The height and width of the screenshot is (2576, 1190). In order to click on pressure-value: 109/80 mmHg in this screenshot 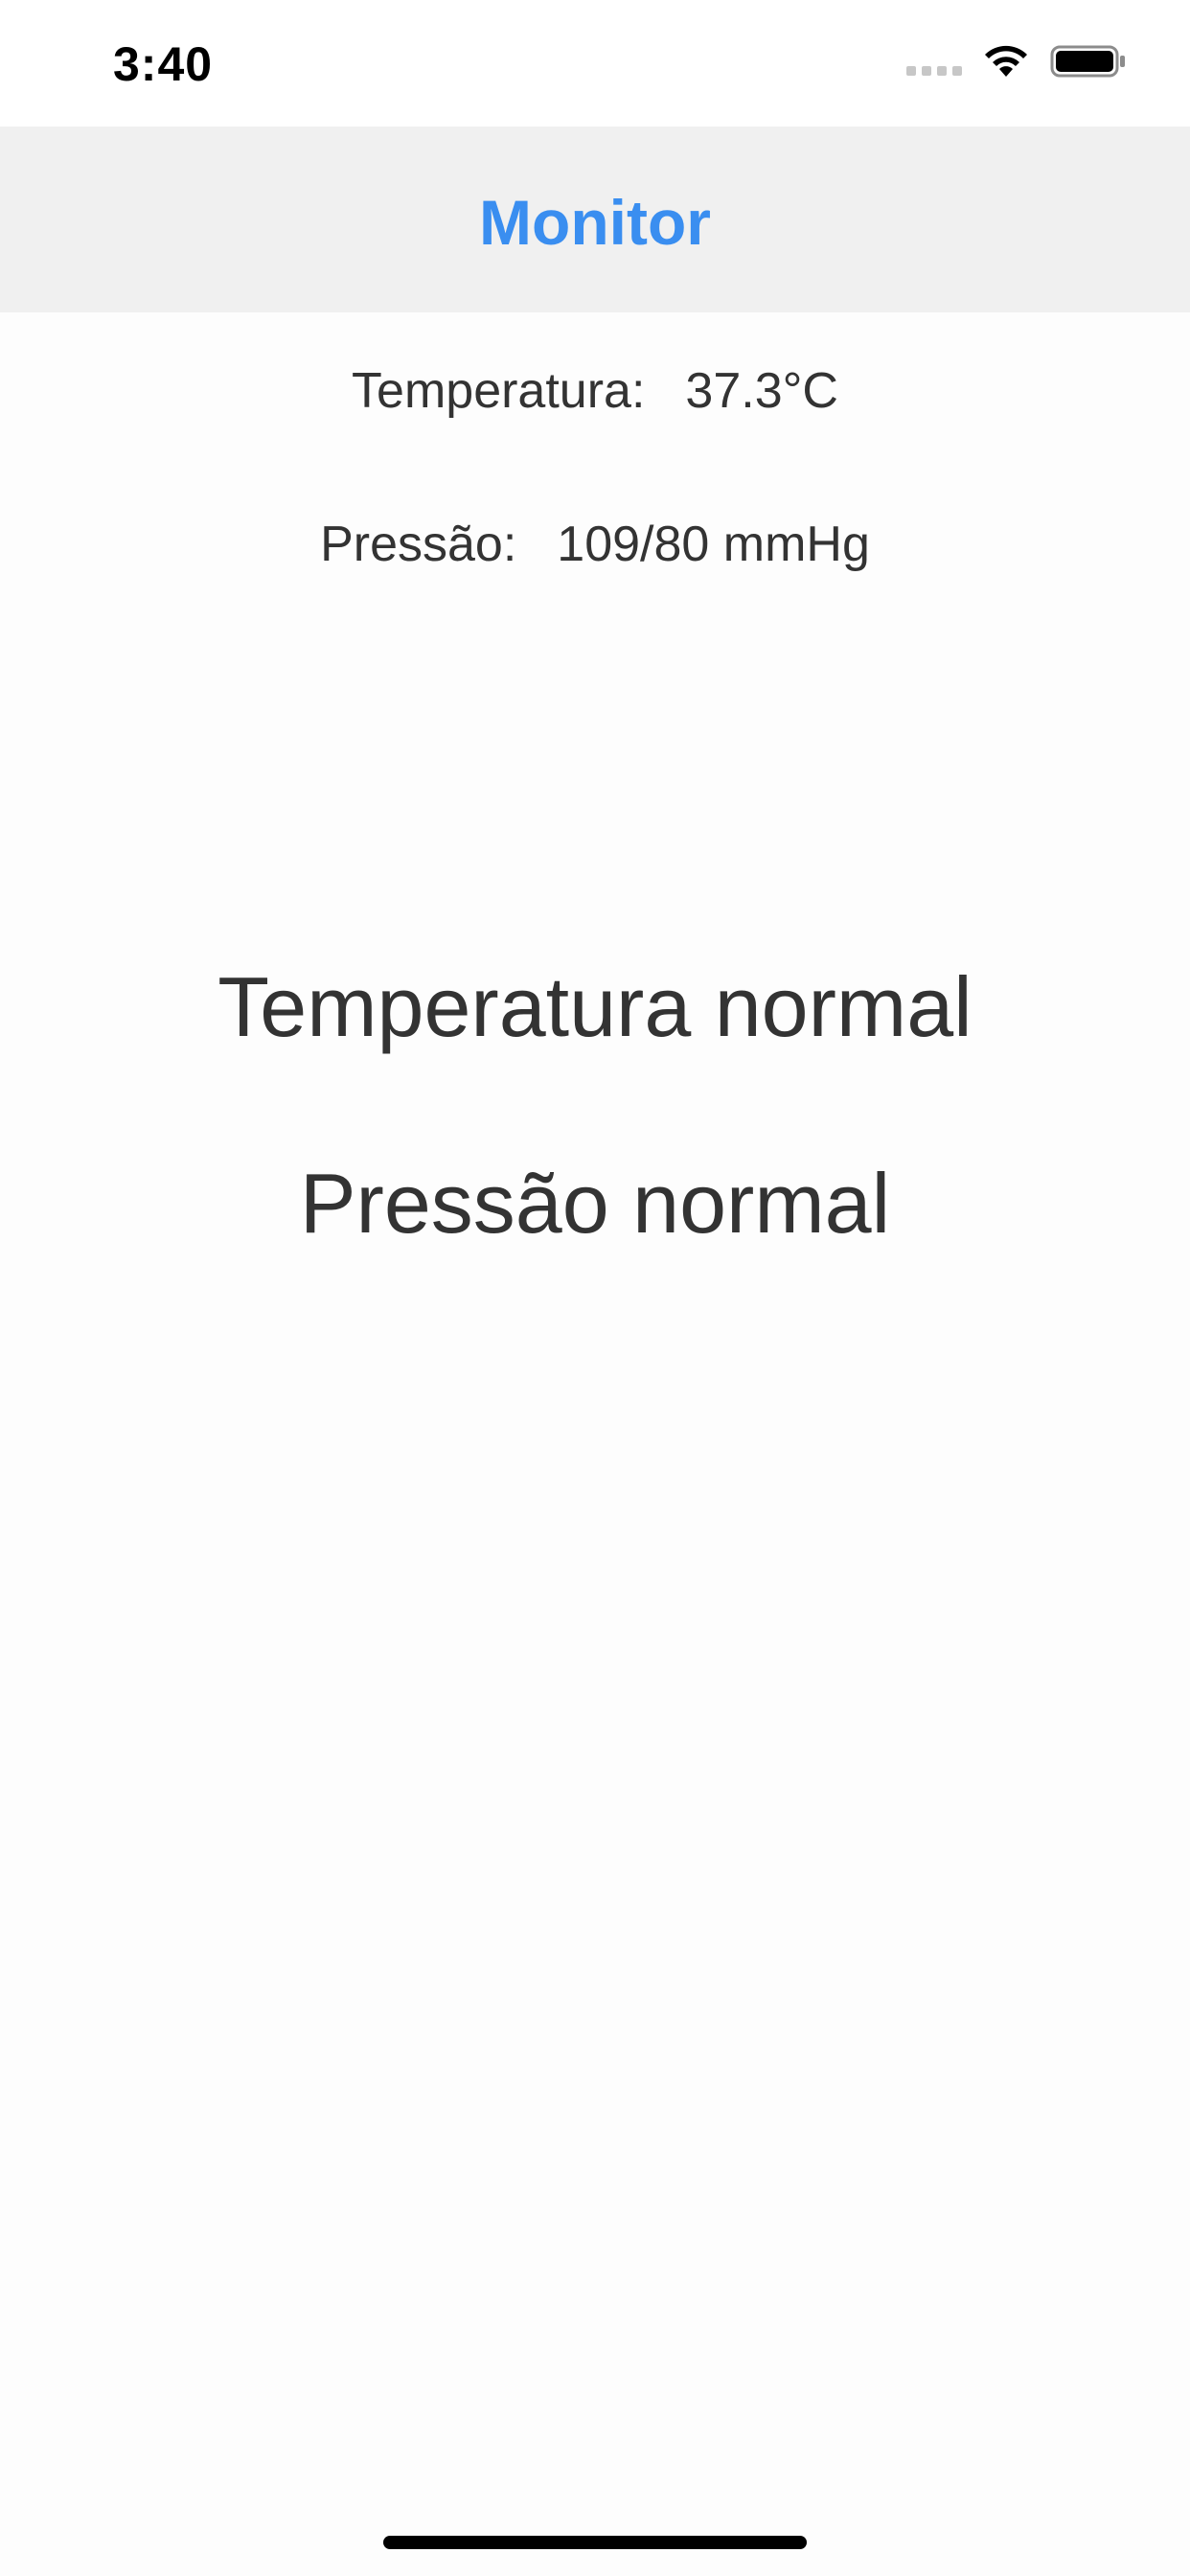, I will do `click(714, 544)`.